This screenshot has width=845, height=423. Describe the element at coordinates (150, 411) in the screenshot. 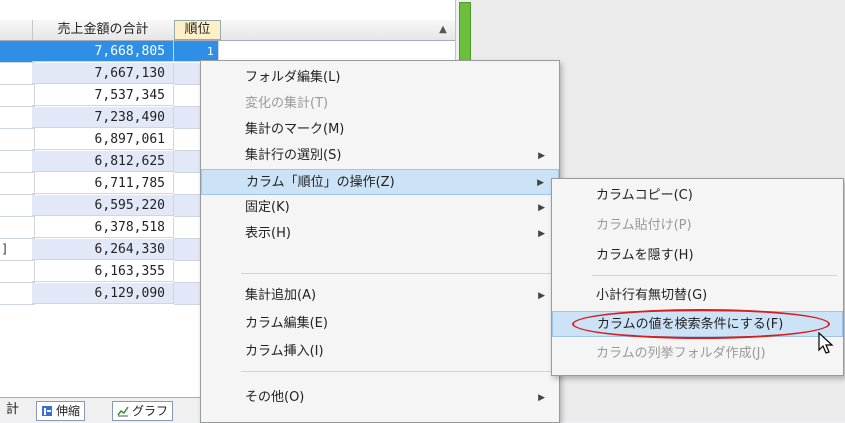

I see `tab-graph-label: グラフ` at that location.